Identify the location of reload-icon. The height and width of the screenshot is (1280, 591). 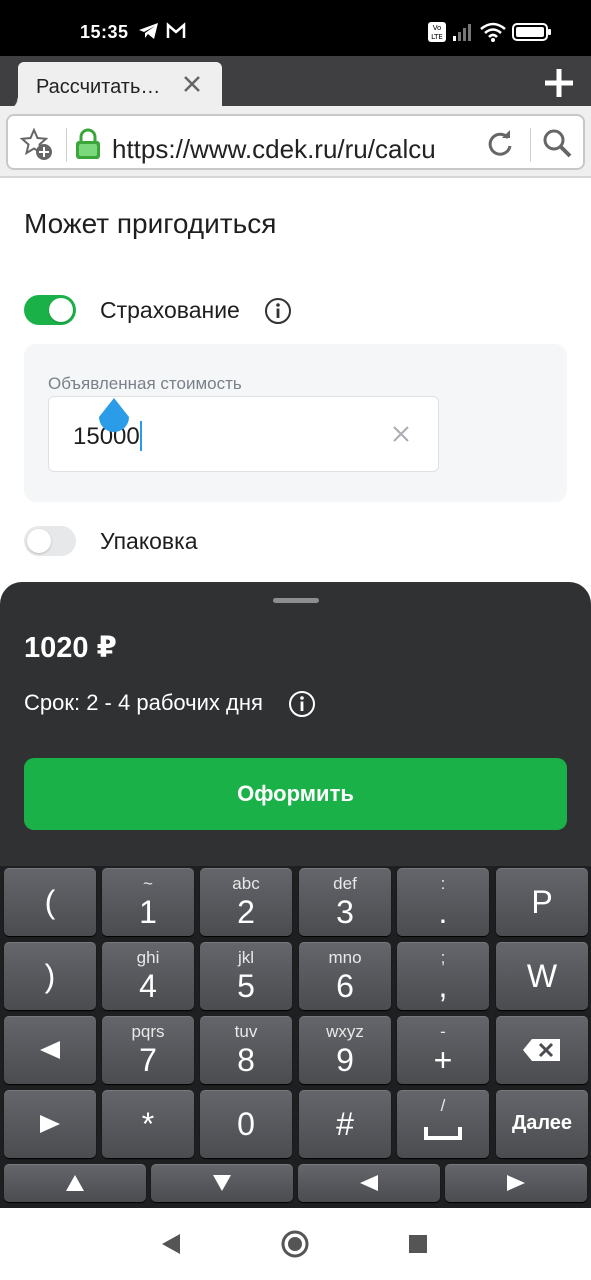
(500, 144).